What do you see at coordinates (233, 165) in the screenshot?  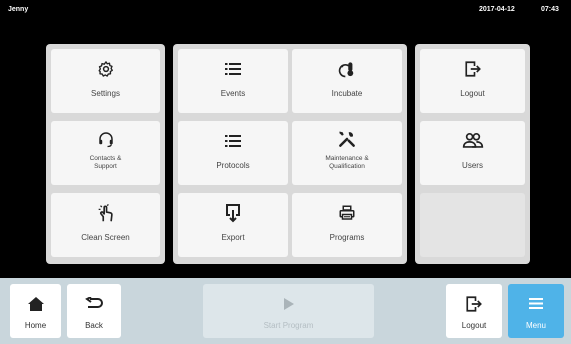 I see `tile-label: Protocols` at bounding box center [233, 165].